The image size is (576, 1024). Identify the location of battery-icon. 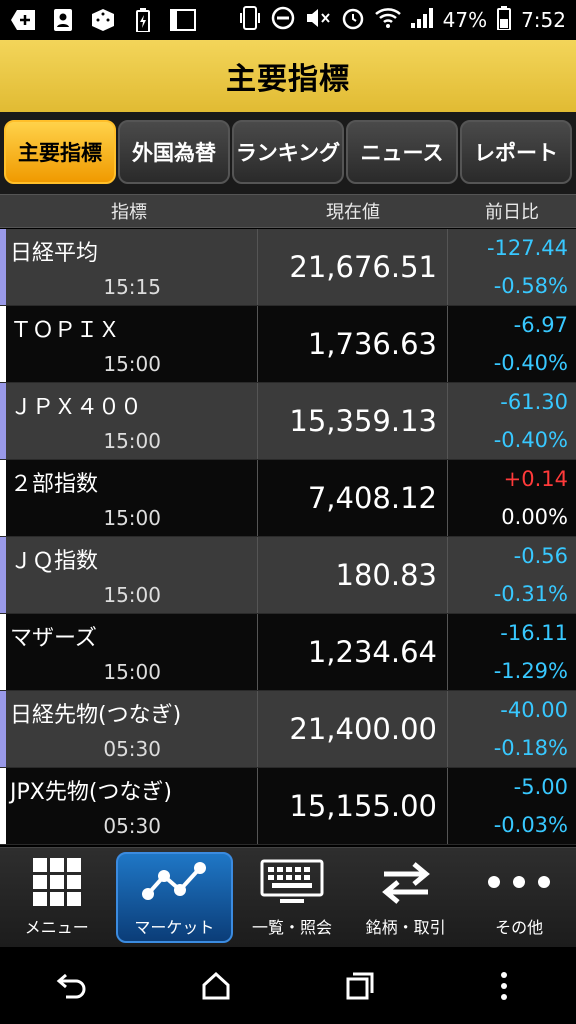
(504, 20).